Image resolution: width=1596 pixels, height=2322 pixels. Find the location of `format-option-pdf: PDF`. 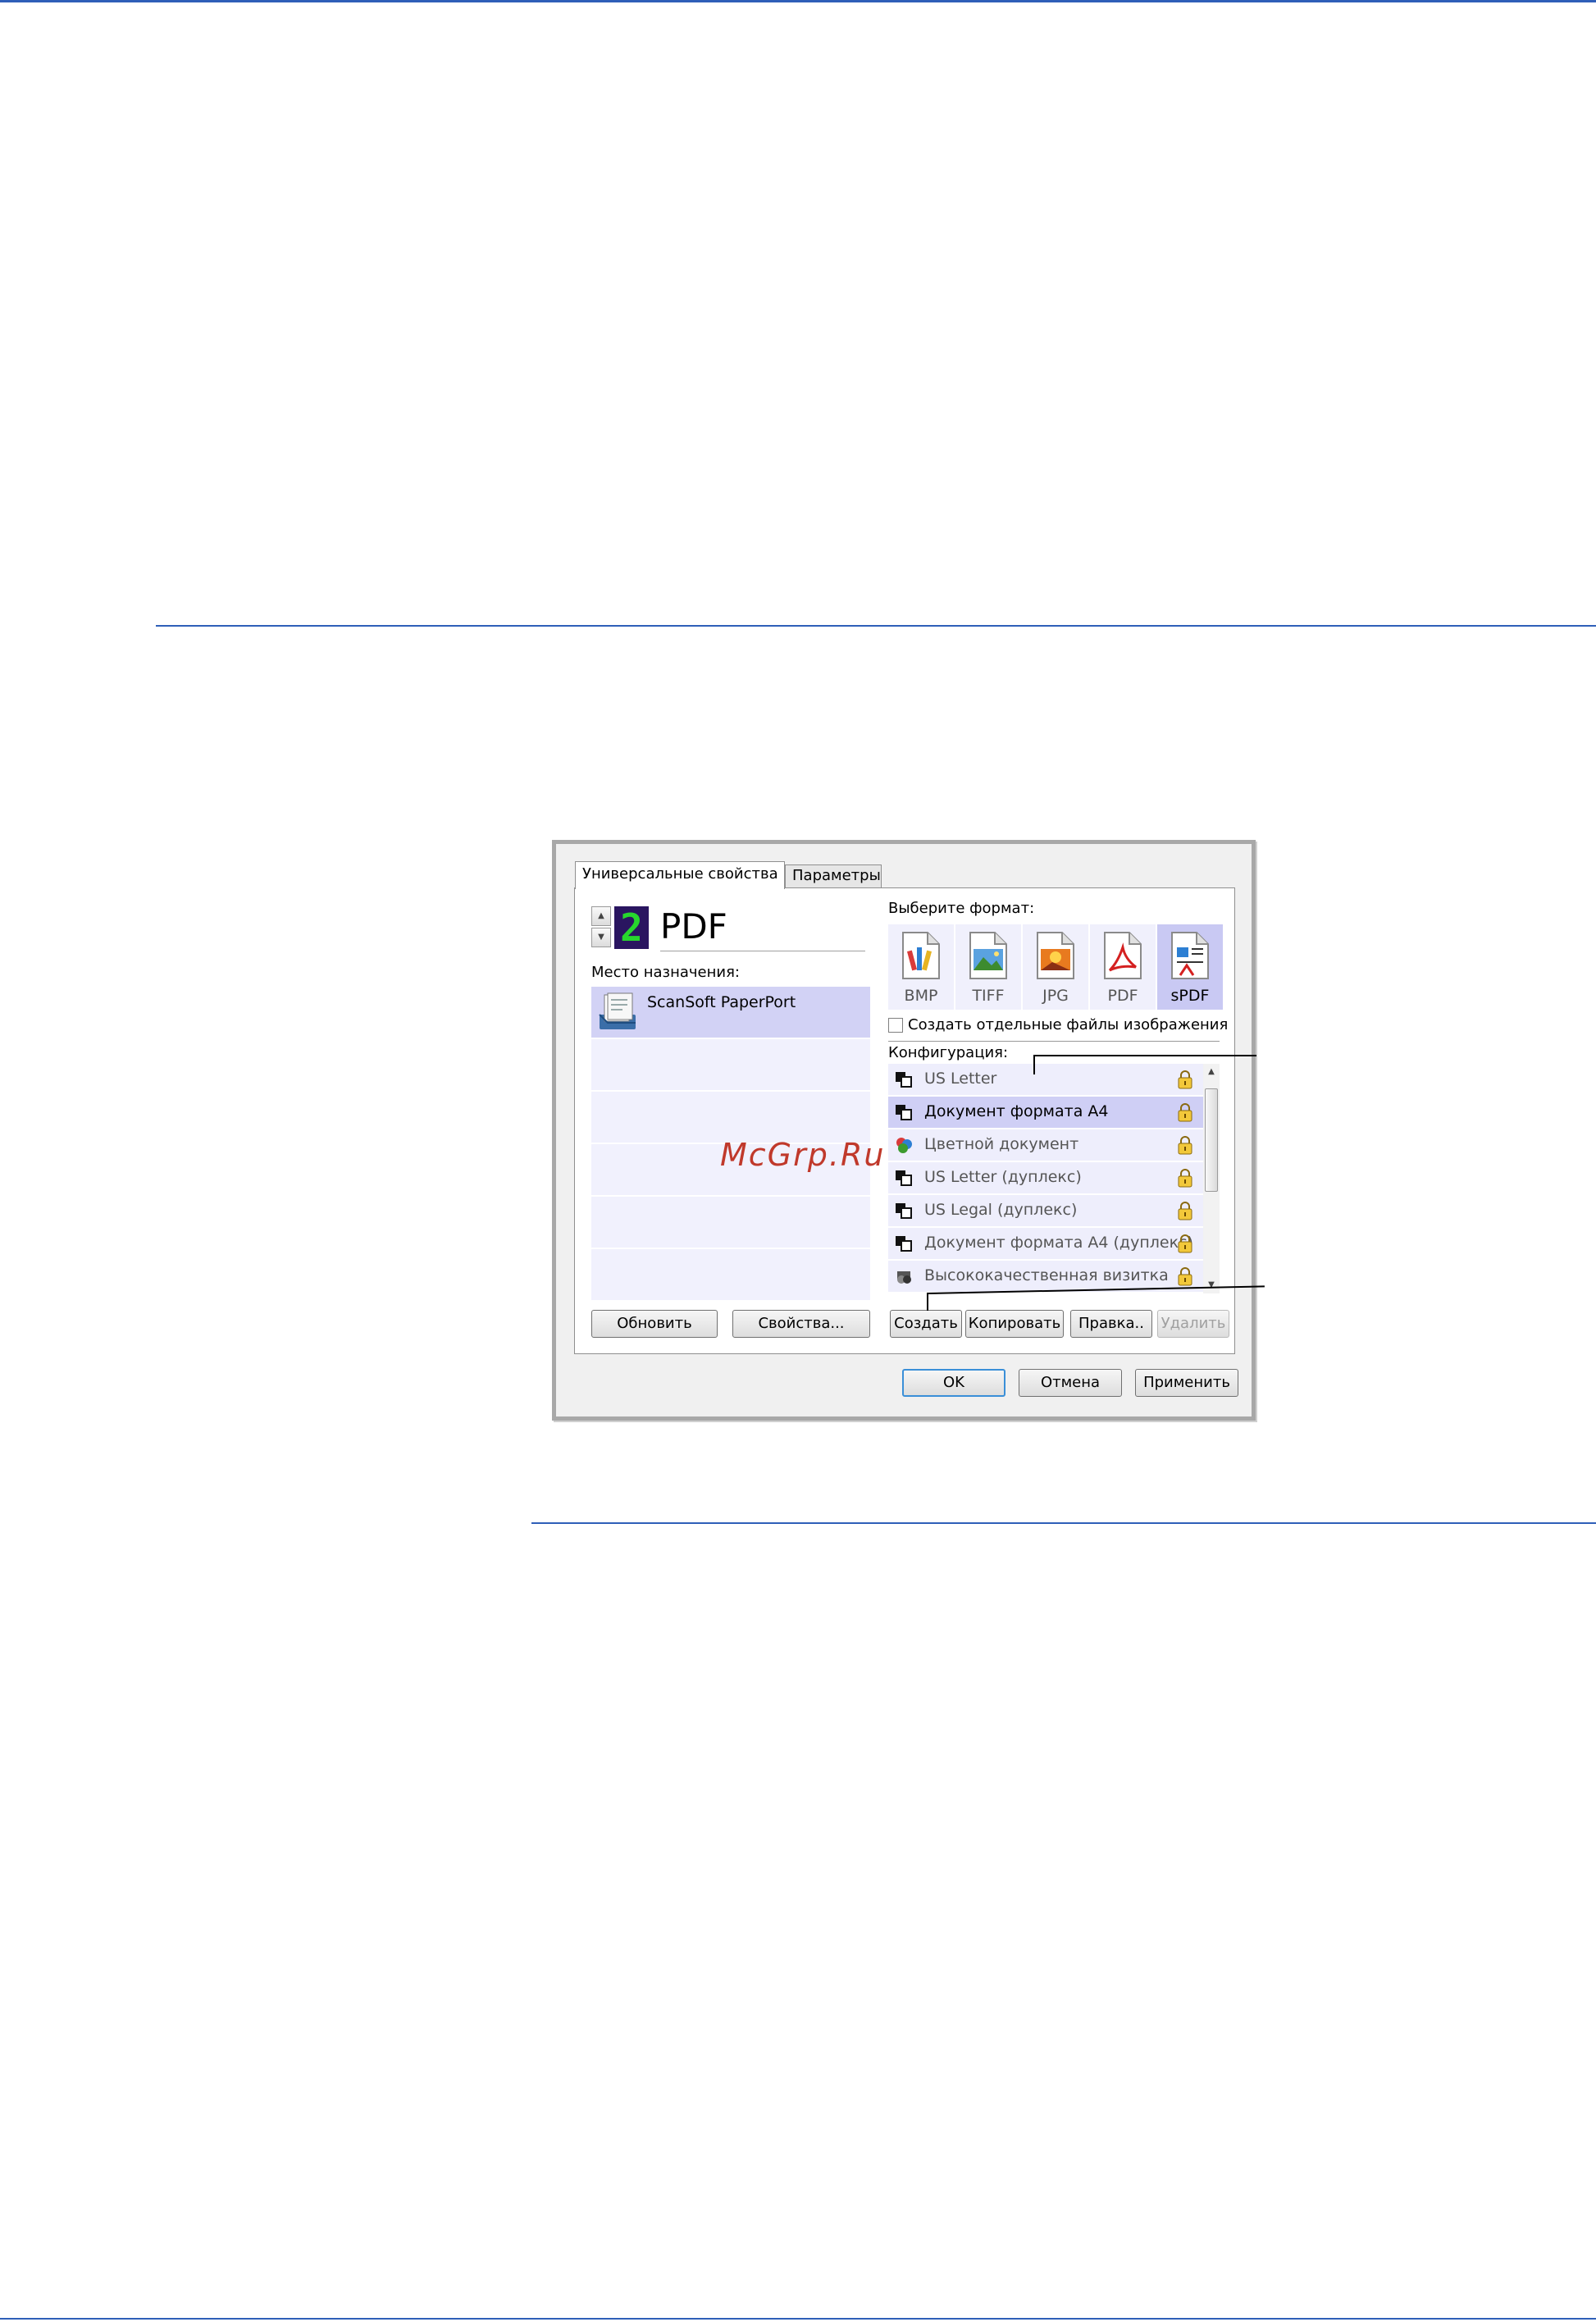

format-option-pdf: PDF is located at coordinates (1123, 967).